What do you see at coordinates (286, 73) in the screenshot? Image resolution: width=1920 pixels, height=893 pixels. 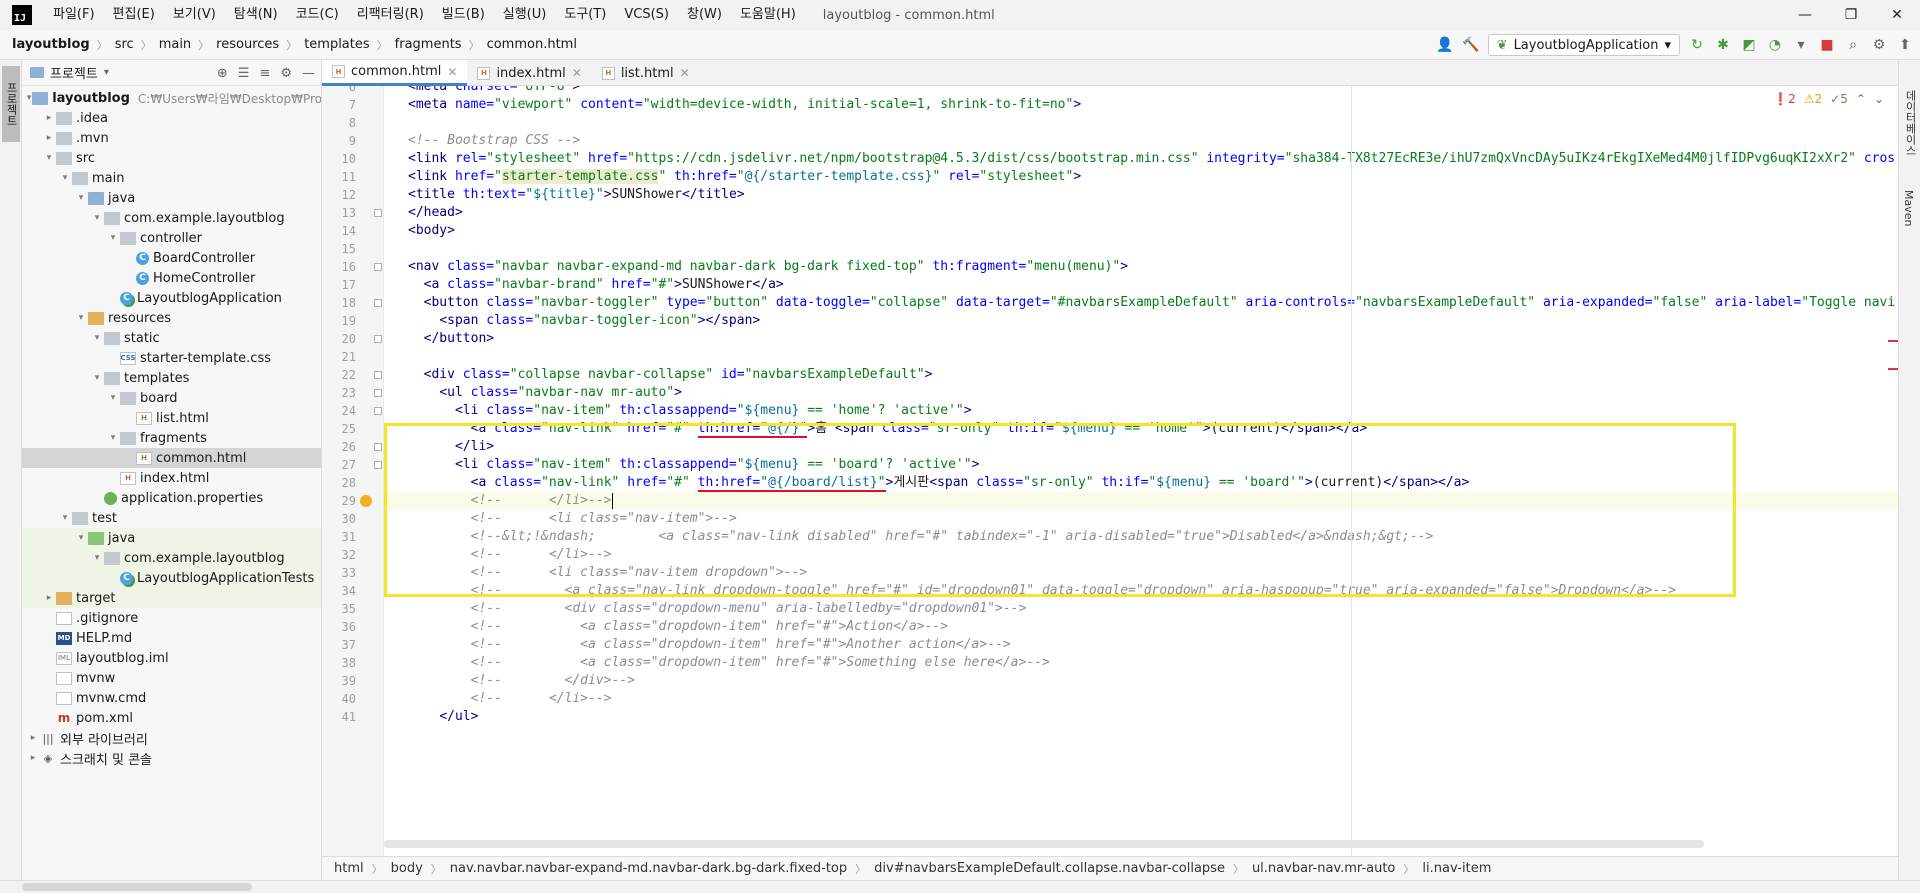 I see `gear-icon: ⚙` at bounding box center [286, 73].